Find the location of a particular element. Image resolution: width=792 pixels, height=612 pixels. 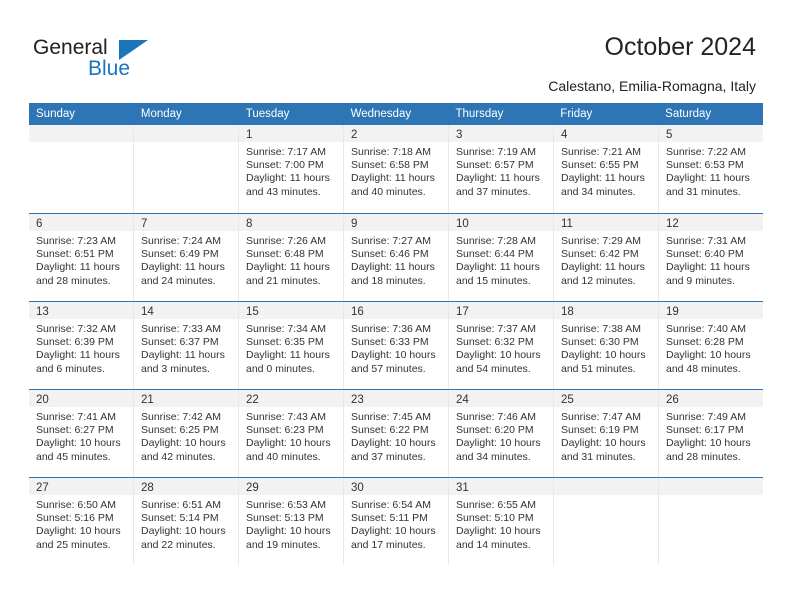

sunrise-text: Sunrise: 7:18 AM is located at coordinates (391, 152).